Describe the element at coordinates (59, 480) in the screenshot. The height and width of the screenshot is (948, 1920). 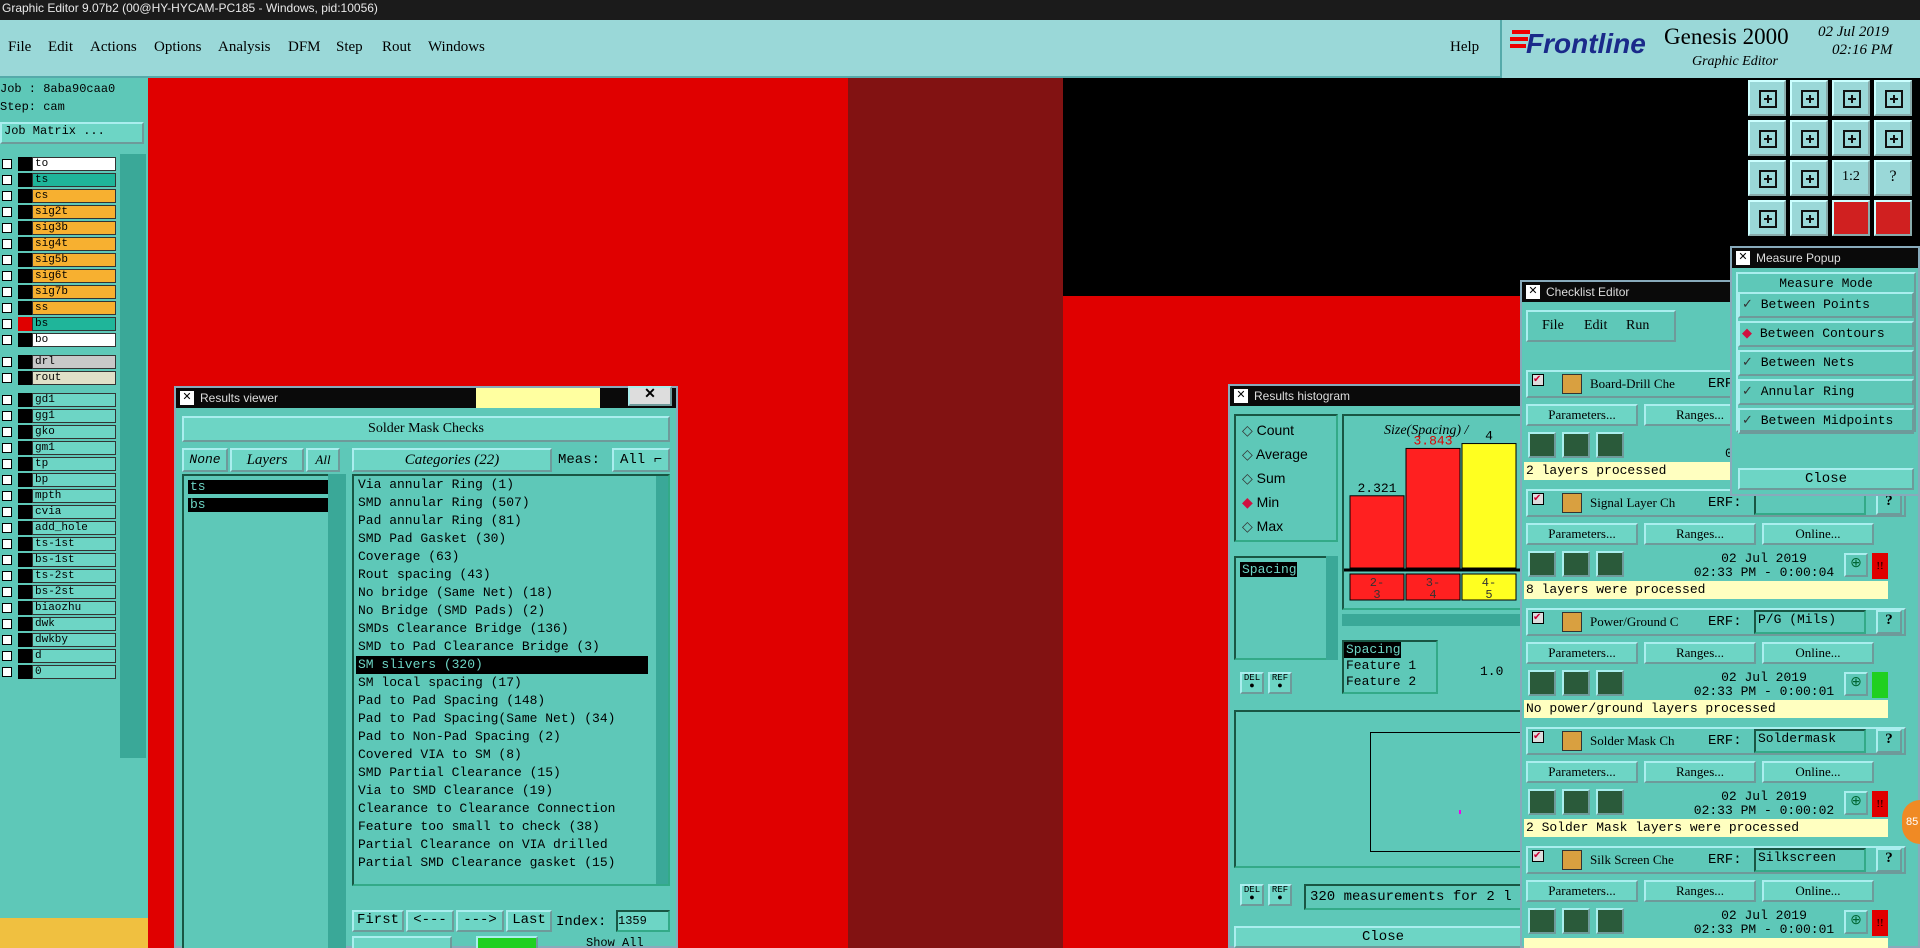
I see `layer-row: bp` at that location.